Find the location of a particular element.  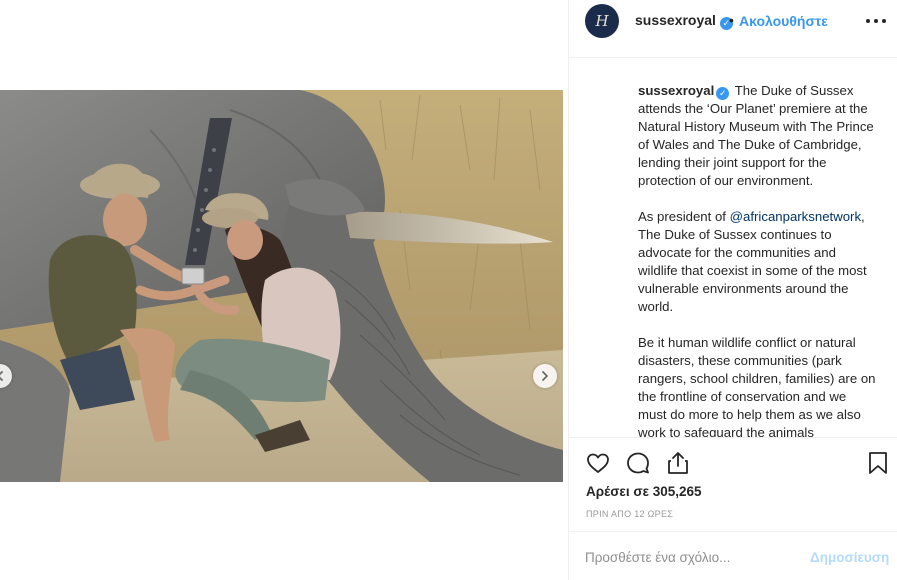

comment-button is located at coordinates (638, 463).